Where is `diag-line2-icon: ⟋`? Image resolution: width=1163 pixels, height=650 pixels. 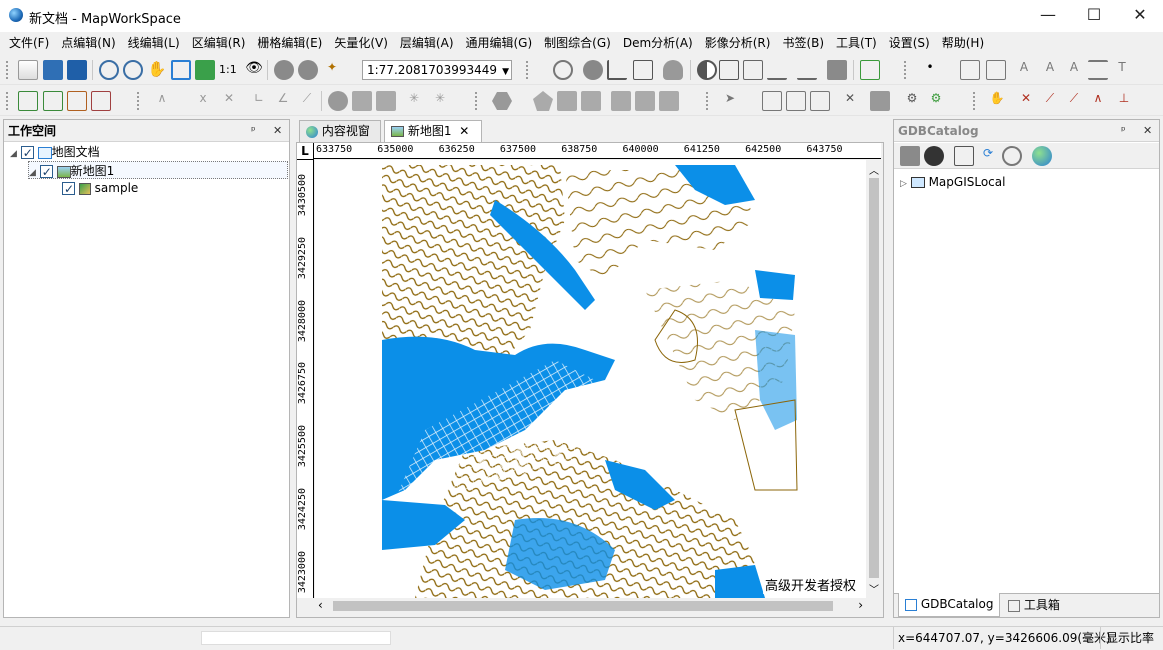 diag-line2-icon: ⟋ is located at coordinates (1074, 101).